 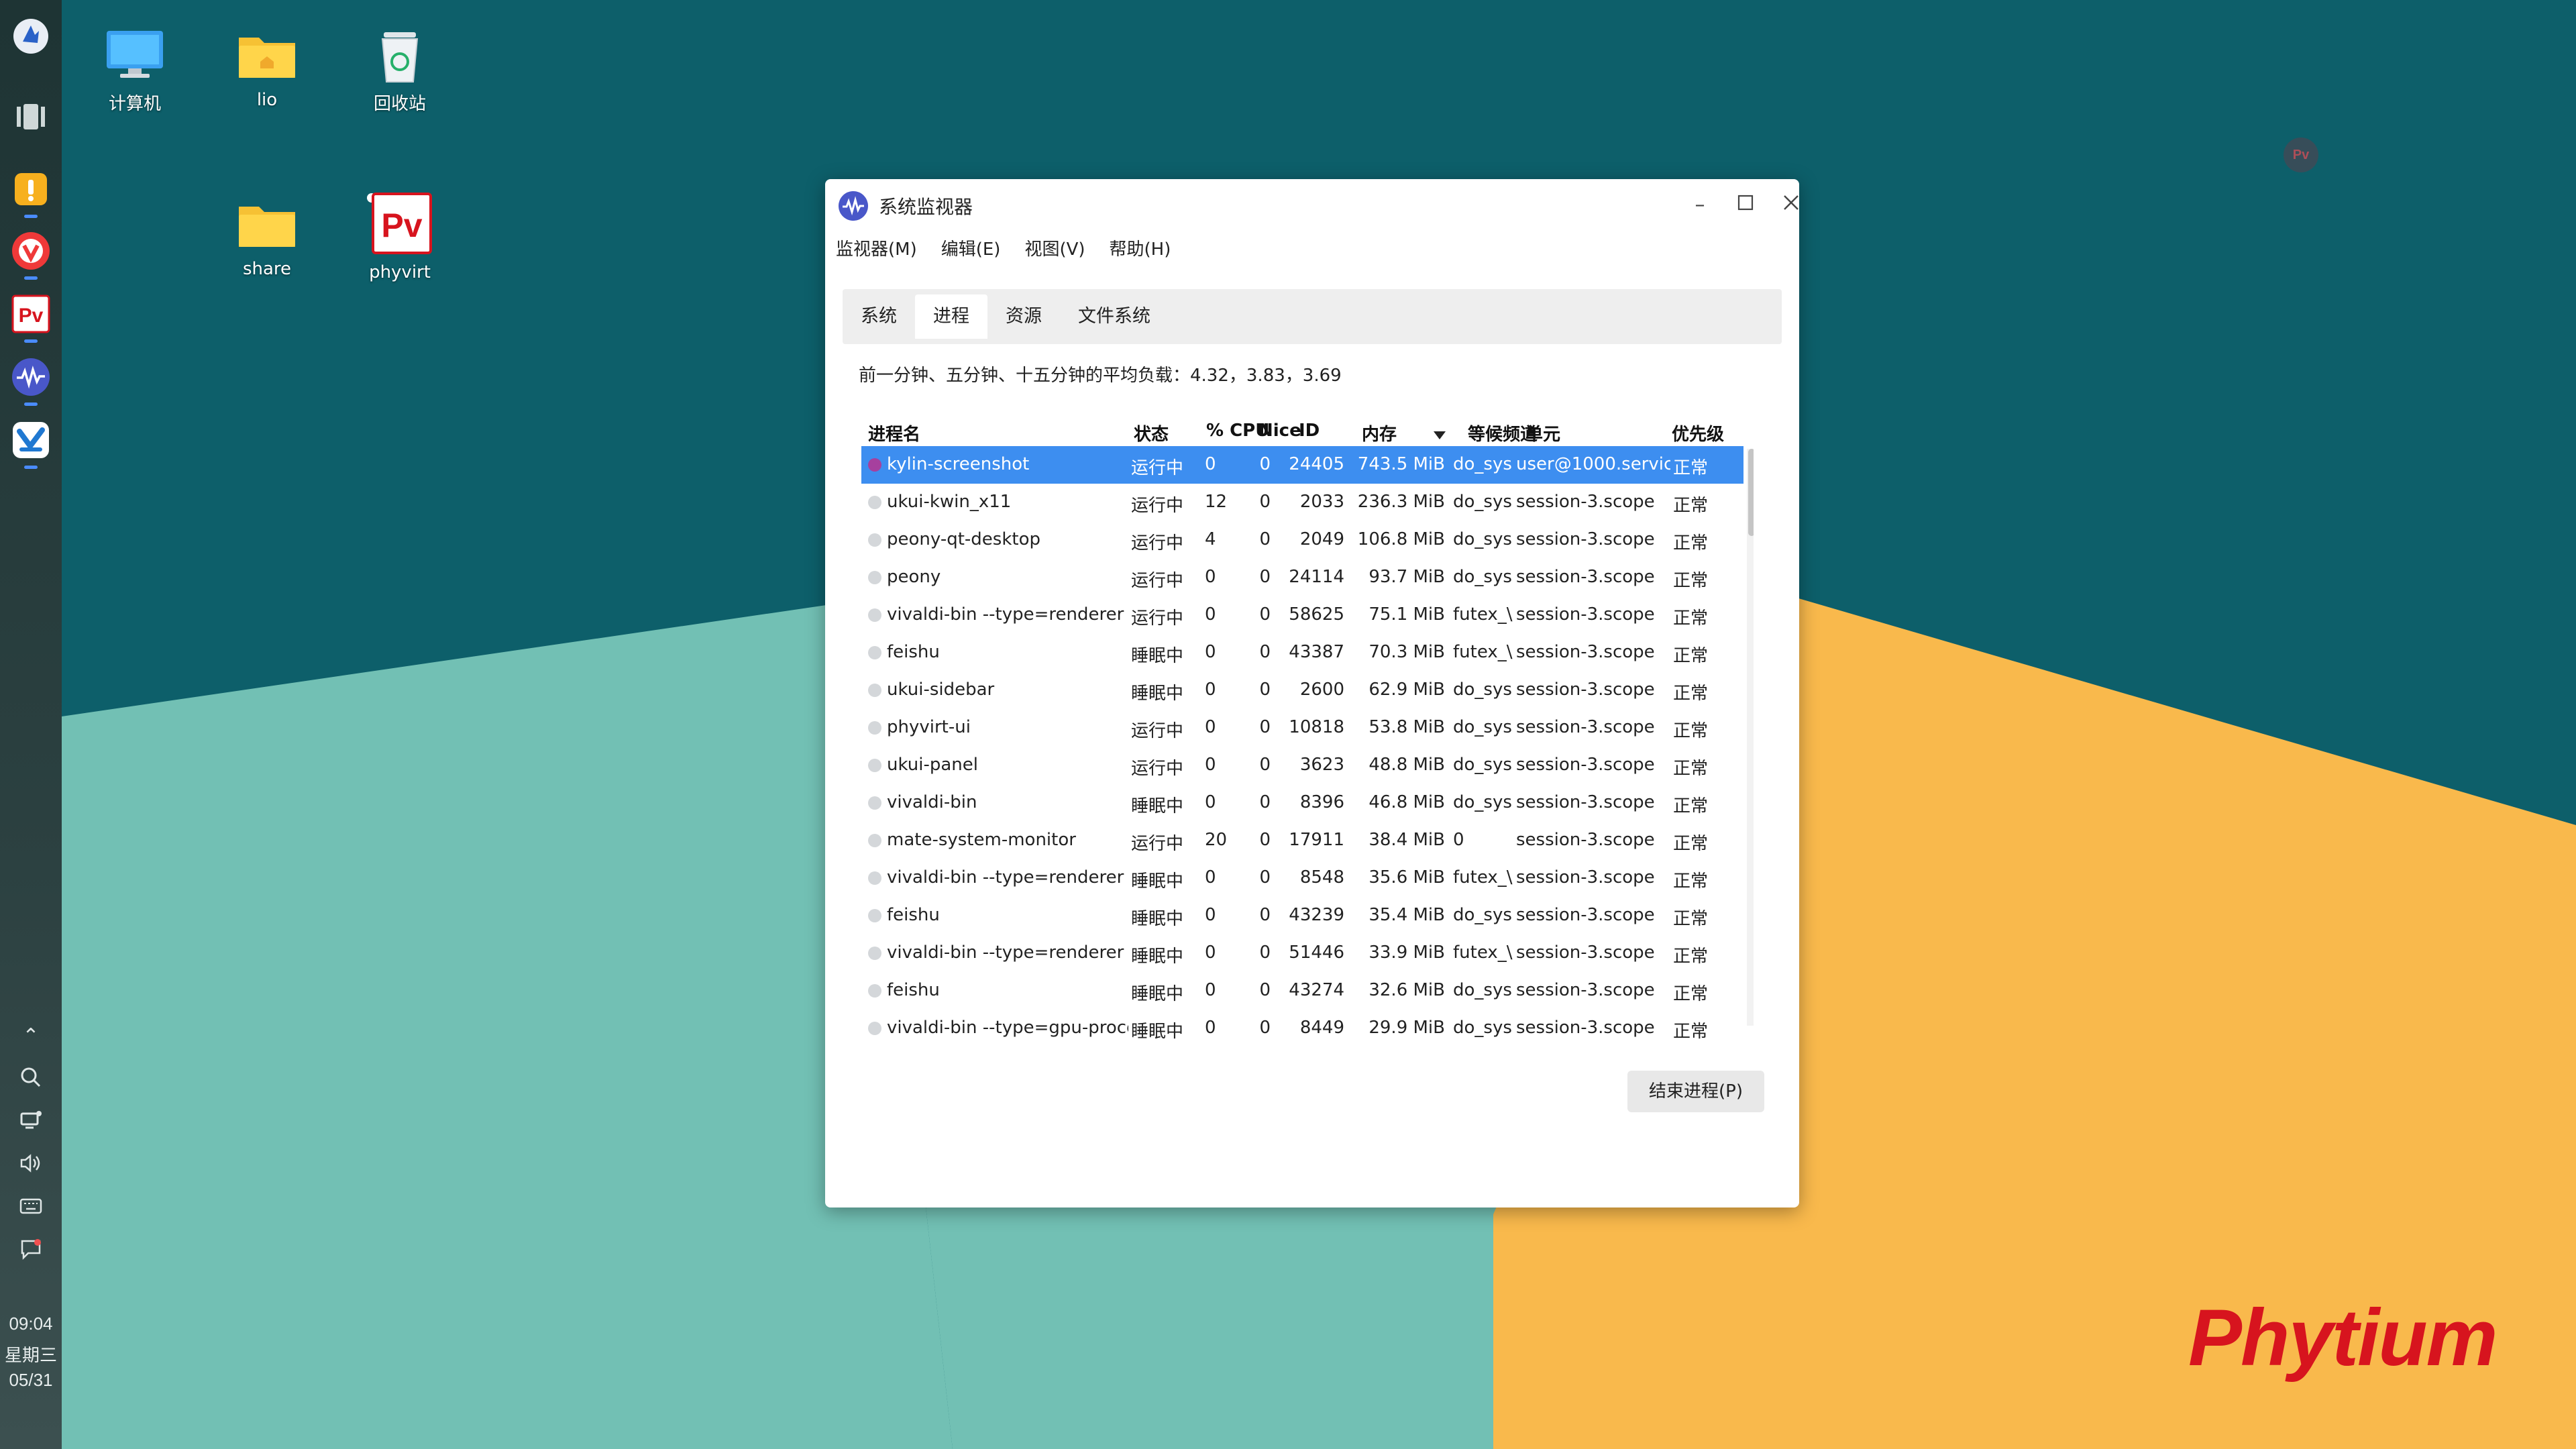 I want to click on volume-icon, so click(x=30, y=1164).